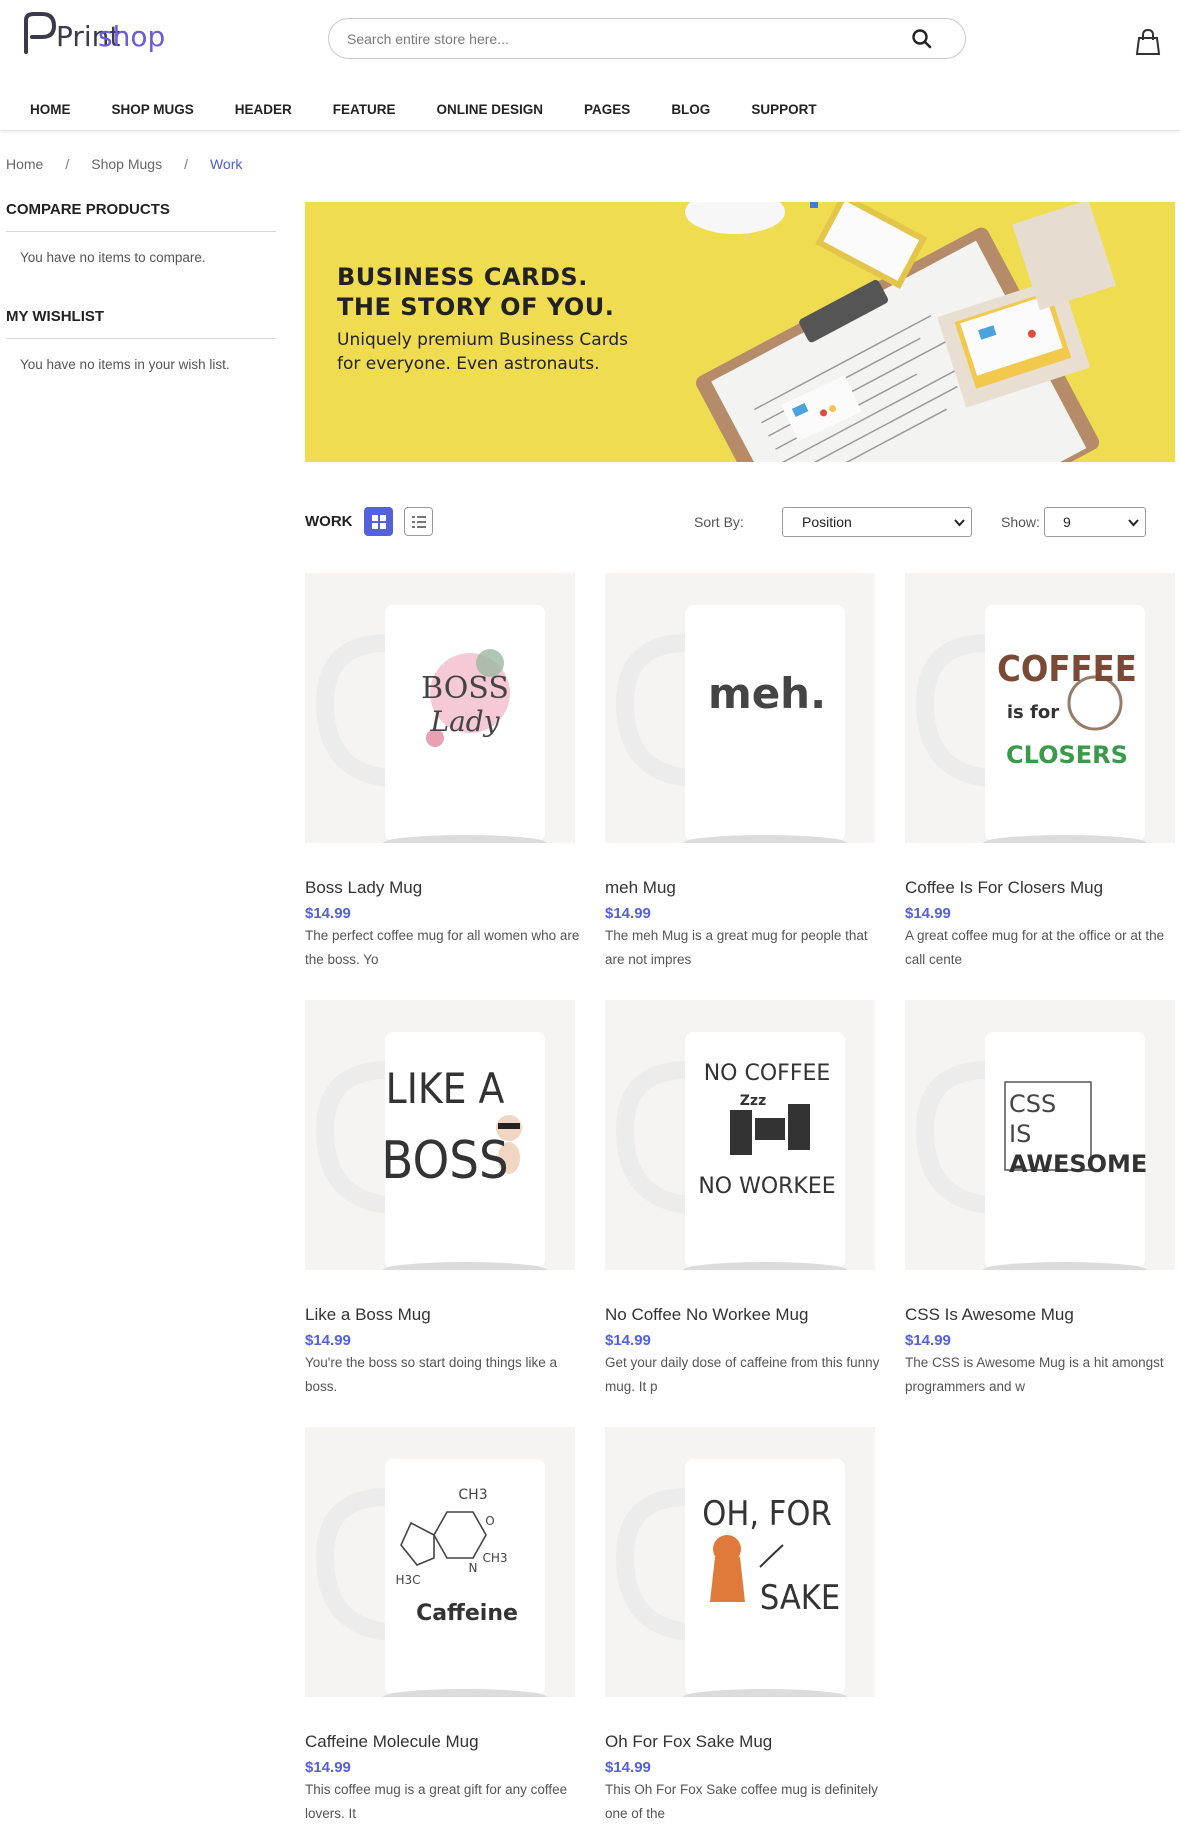 The height and width of the screenshot is (1843, 1180). I want to click on product-image: BOSS Lady, so click(440, 708).